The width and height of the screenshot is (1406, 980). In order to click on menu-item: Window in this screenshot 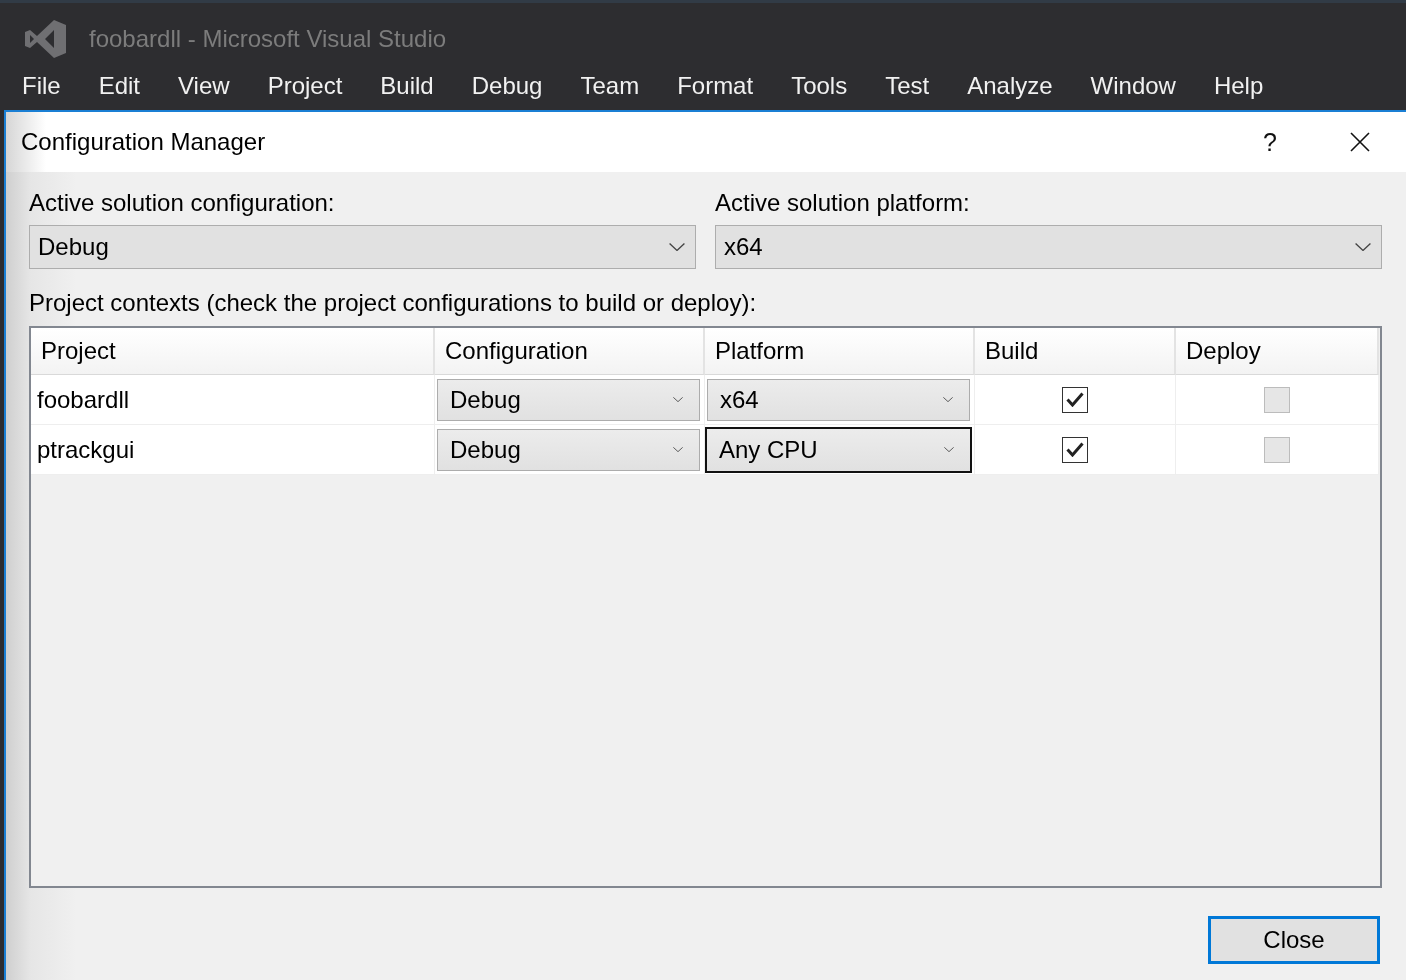, I will do `click(1133, 86)`.